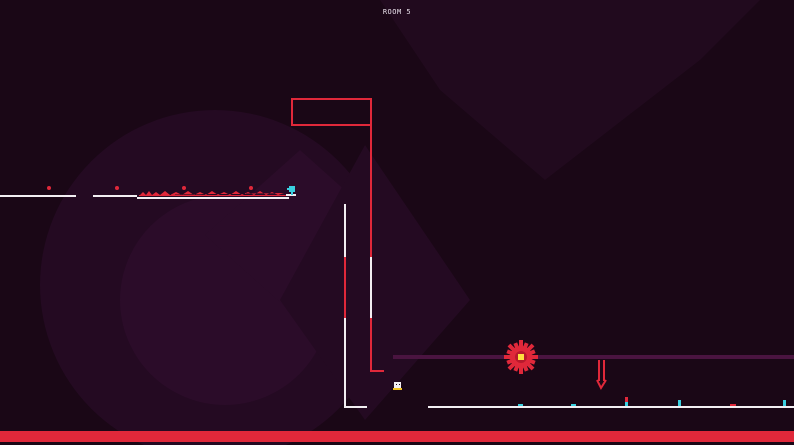  I want to click on left-wall-white-top, so click(345, 230).